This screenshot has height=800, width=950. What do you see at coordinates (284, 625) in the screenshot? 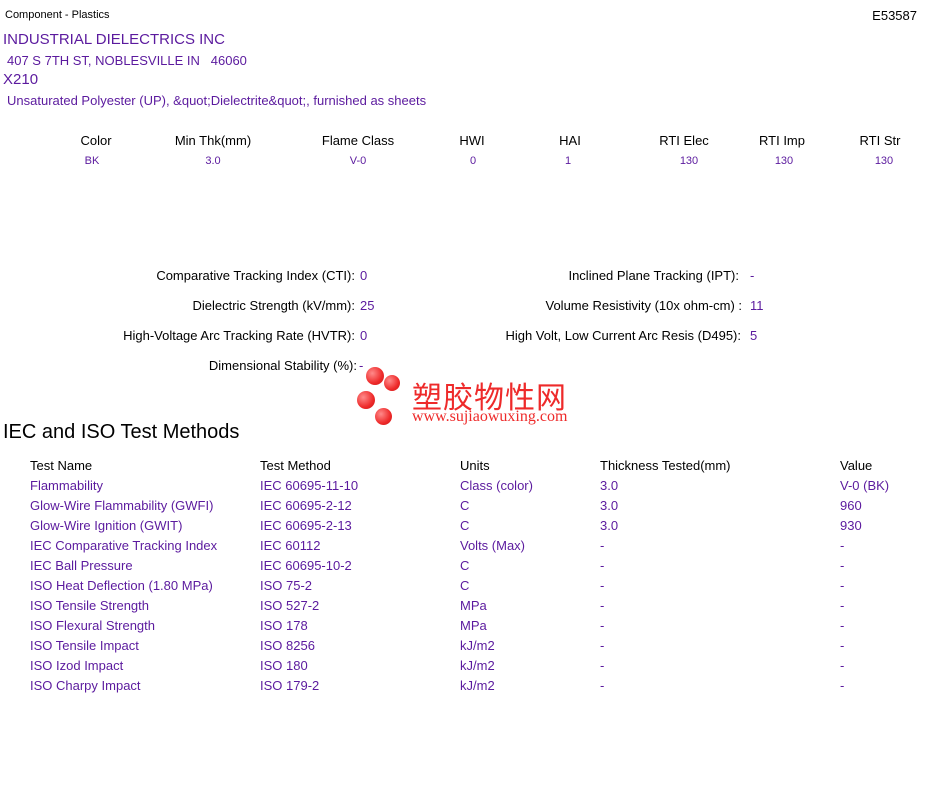
I see `test-method-cell: ISO 178` at bounding box center [284, 625].